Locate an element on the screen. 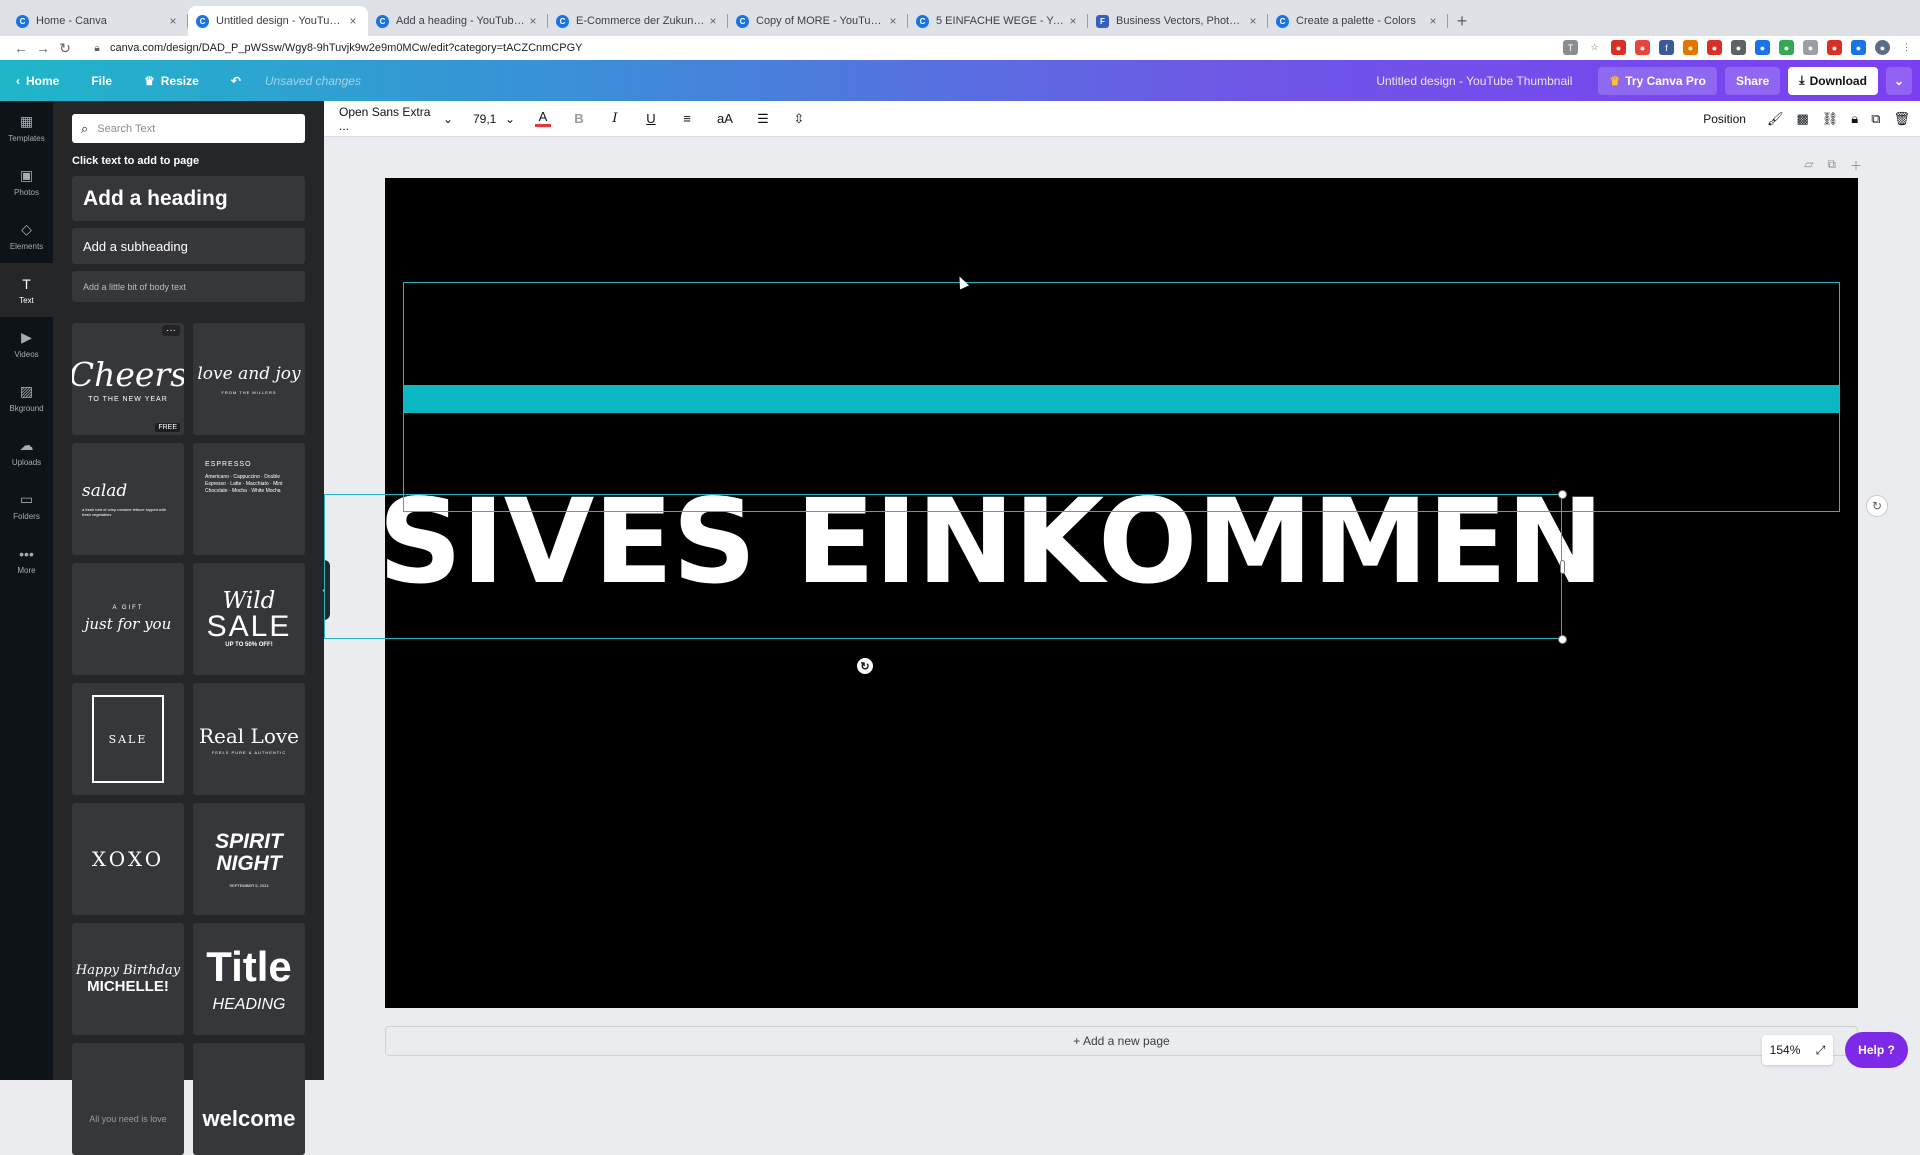 This screenshot has height=1155, width=1920. text-template-card: A GIFT just for you is located at coordinates (128, 619).